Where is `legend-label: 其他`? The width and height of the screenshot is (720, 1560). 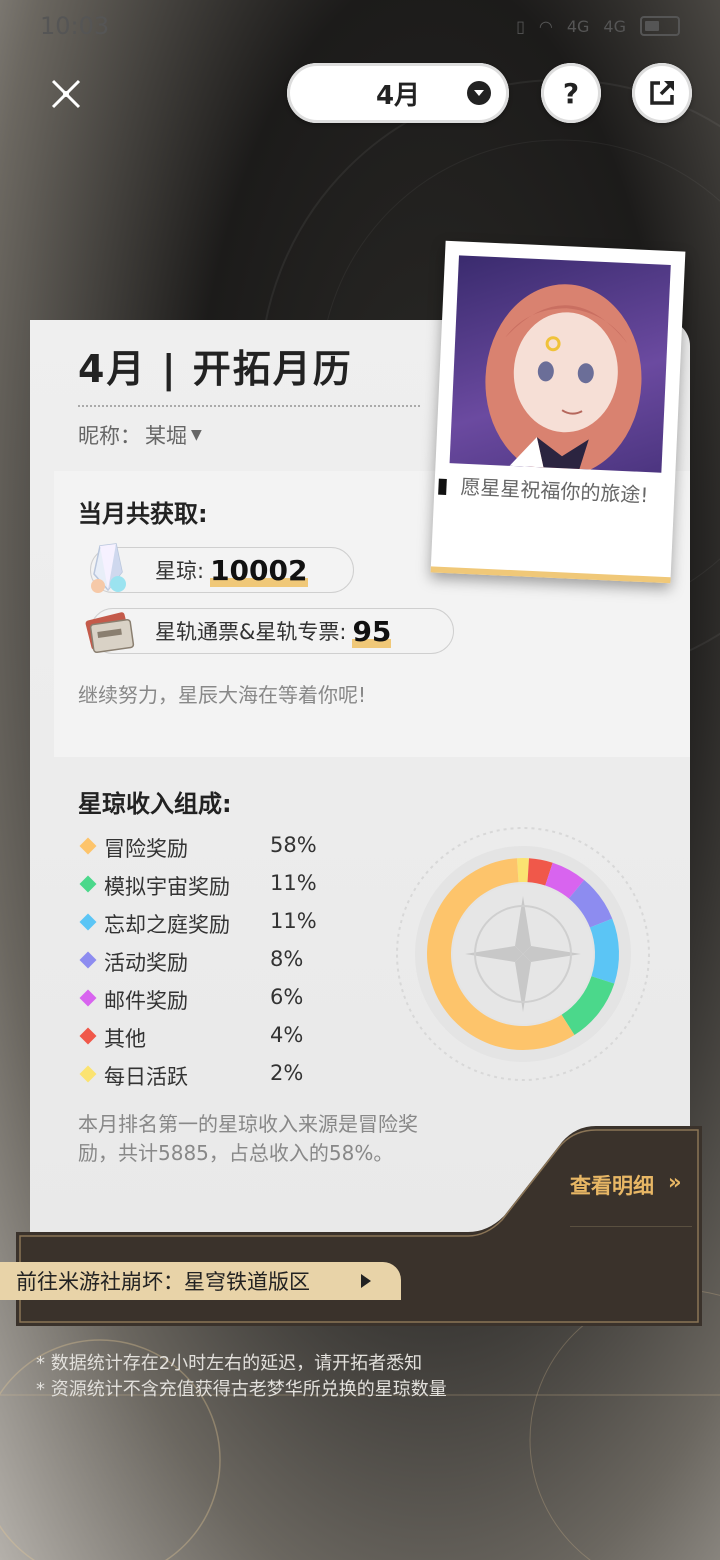
legend-label: 其他 is located at coordinates (125, 1039).